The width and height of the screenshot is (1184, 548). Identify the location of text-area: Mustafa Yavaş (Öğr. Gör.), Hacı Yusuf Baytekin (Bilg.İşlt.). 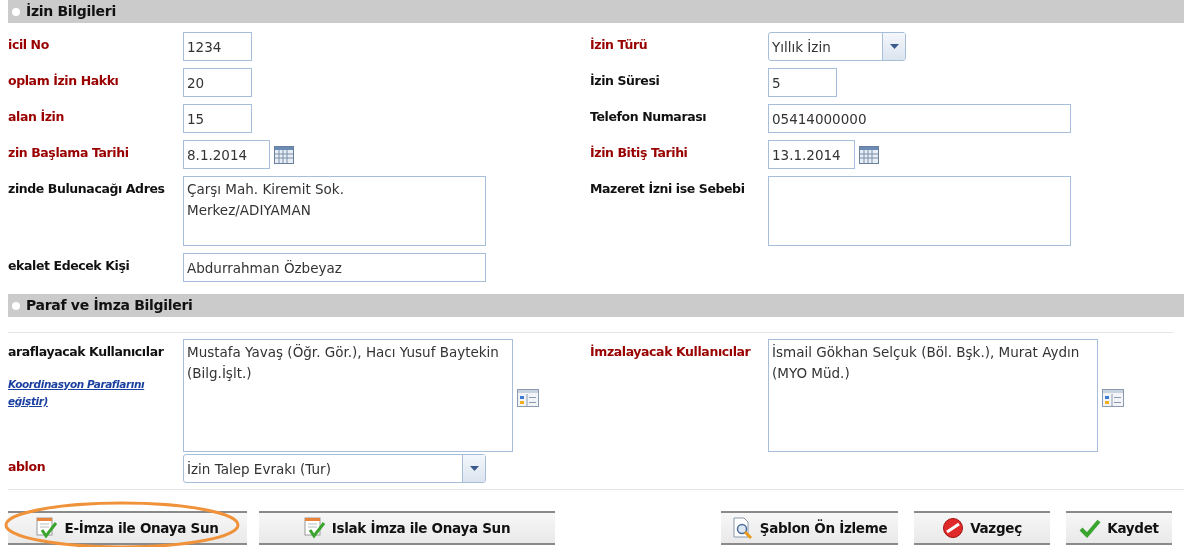
(348, 395).